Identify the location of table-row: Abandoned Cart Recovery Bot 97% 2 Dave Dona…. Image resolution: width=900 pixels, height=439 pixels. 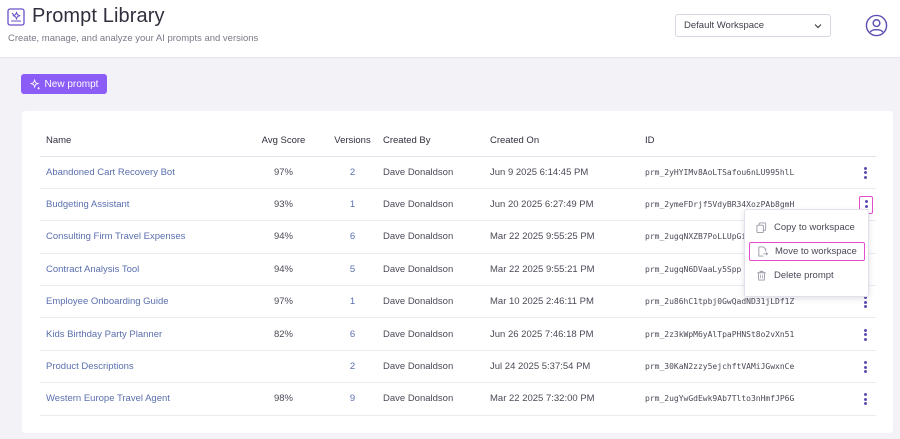
(458, 172).